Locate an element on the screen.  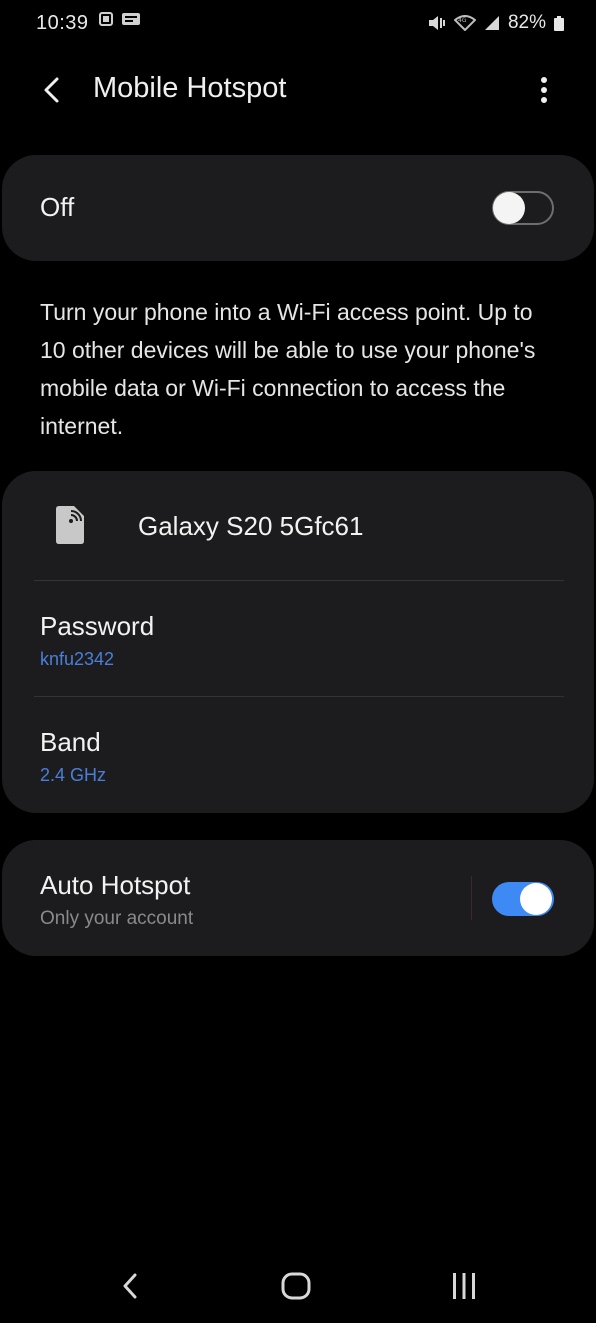
network-name: Galaxy S20 5Gfc61 is located at coordinates (251, 526).